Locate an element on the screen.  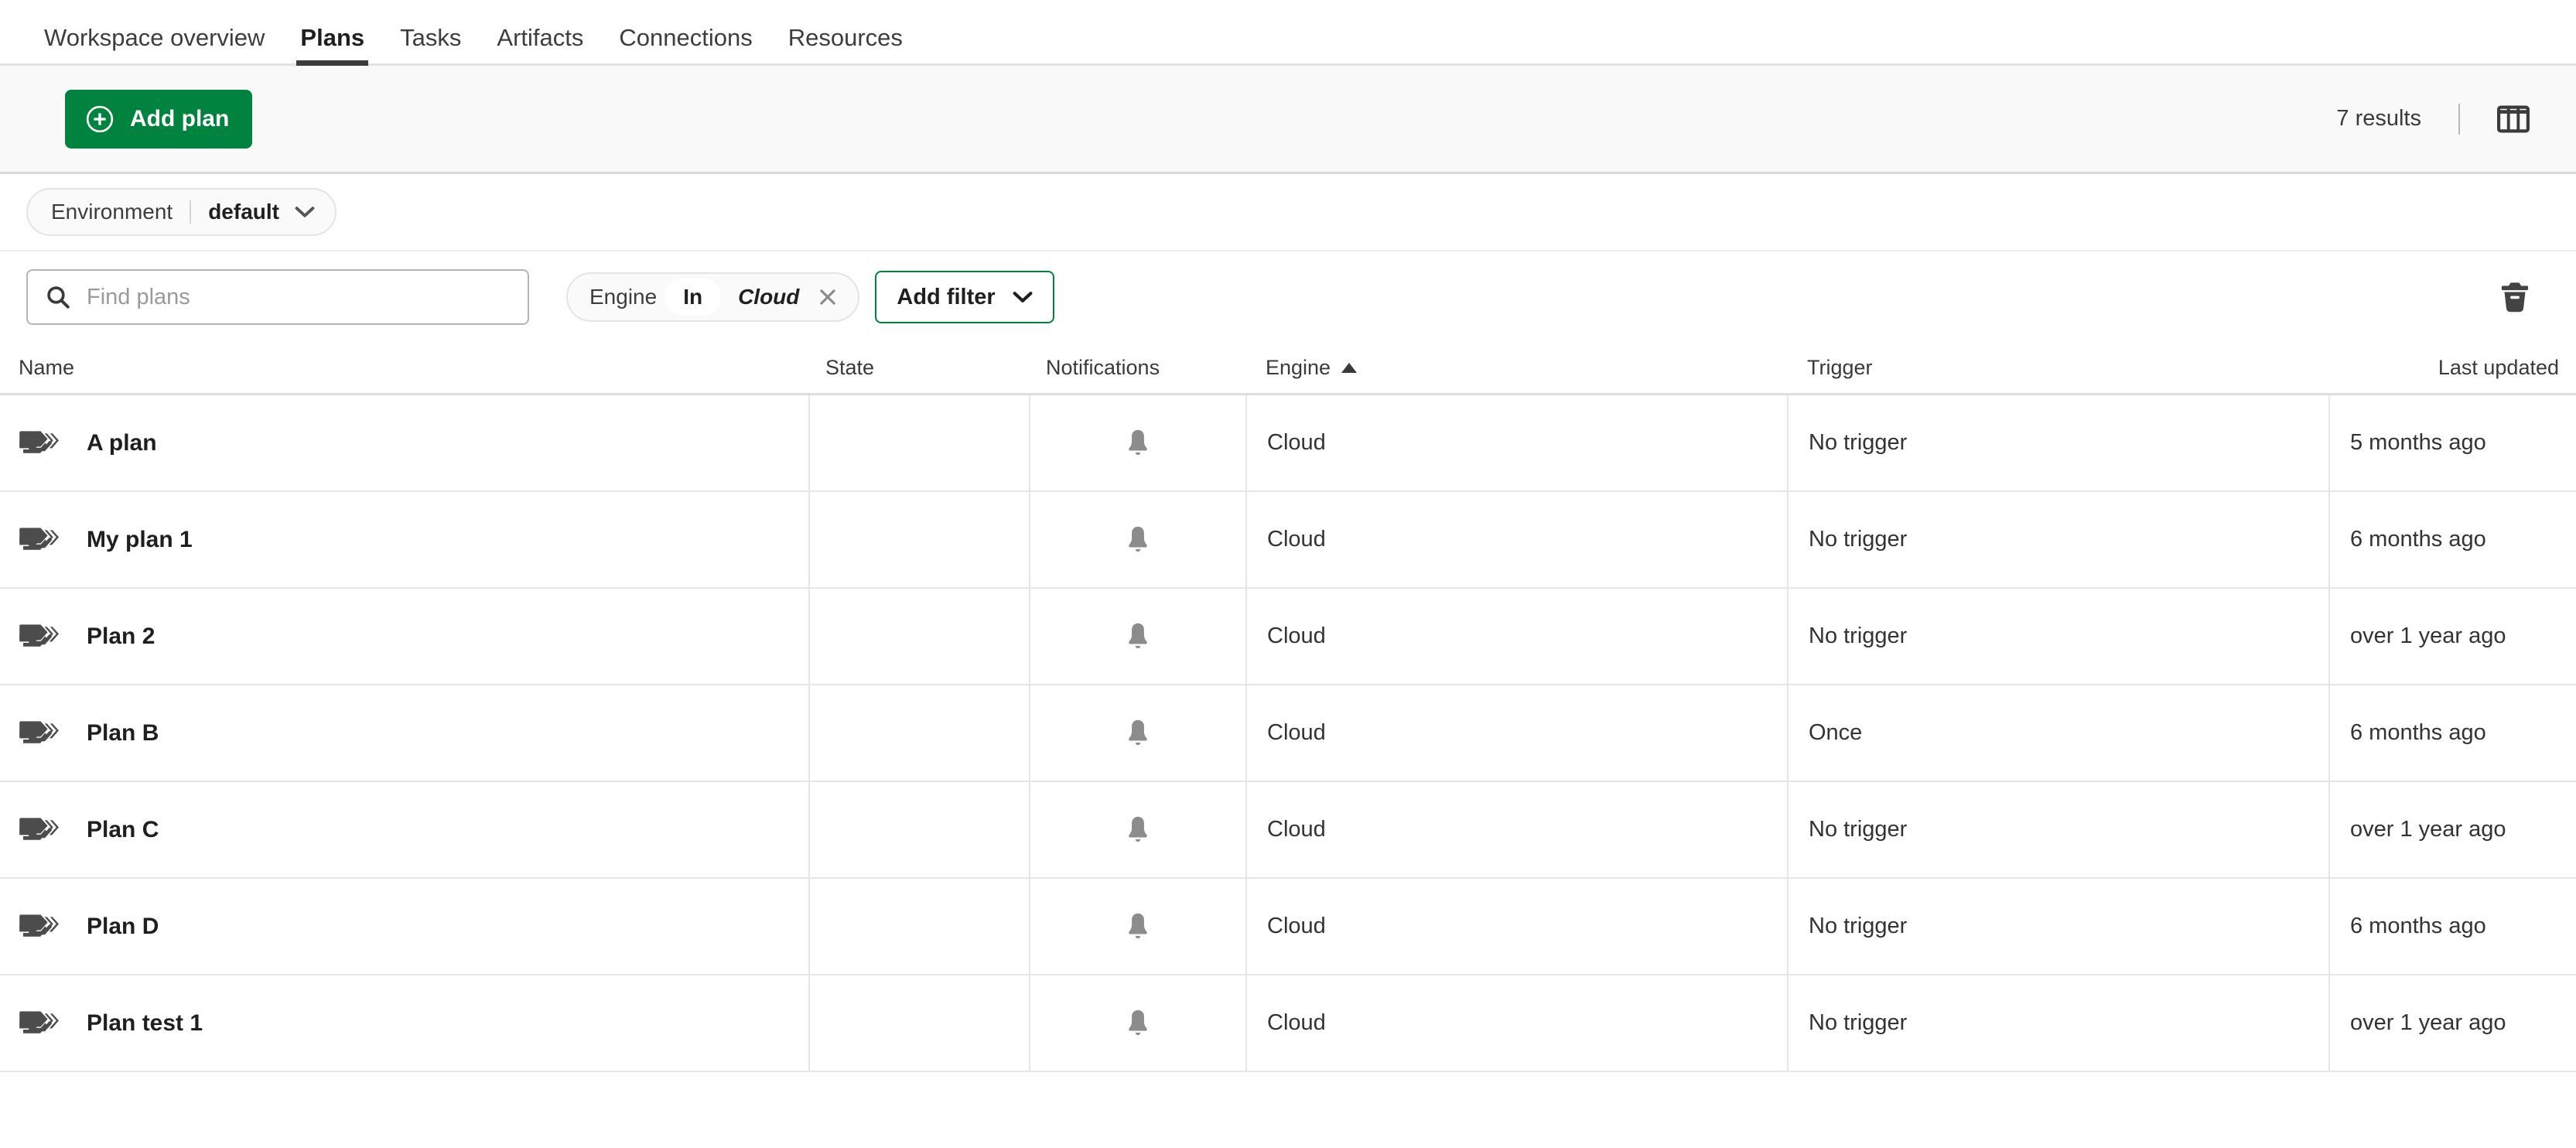
environment-bar: Environment default is located at coordinates (1288, 212).